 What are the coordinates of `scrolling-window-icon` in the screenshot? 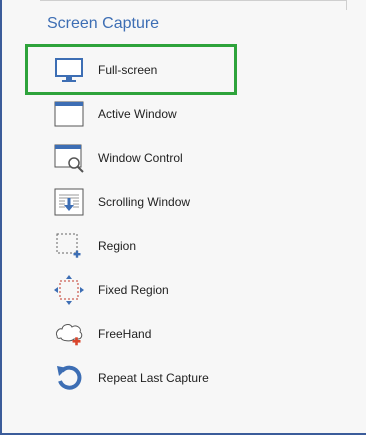 It's located at (69, 202).